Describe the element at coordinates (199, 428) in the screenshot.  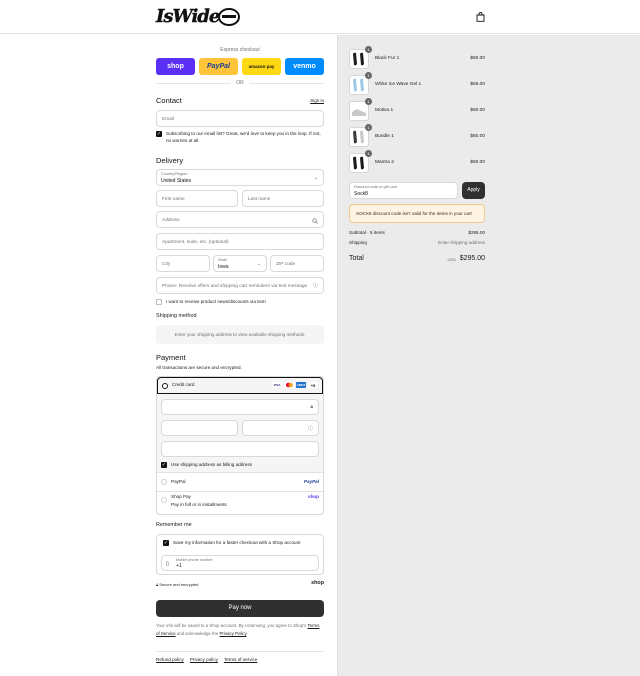
I see `expiration-field` at that location.